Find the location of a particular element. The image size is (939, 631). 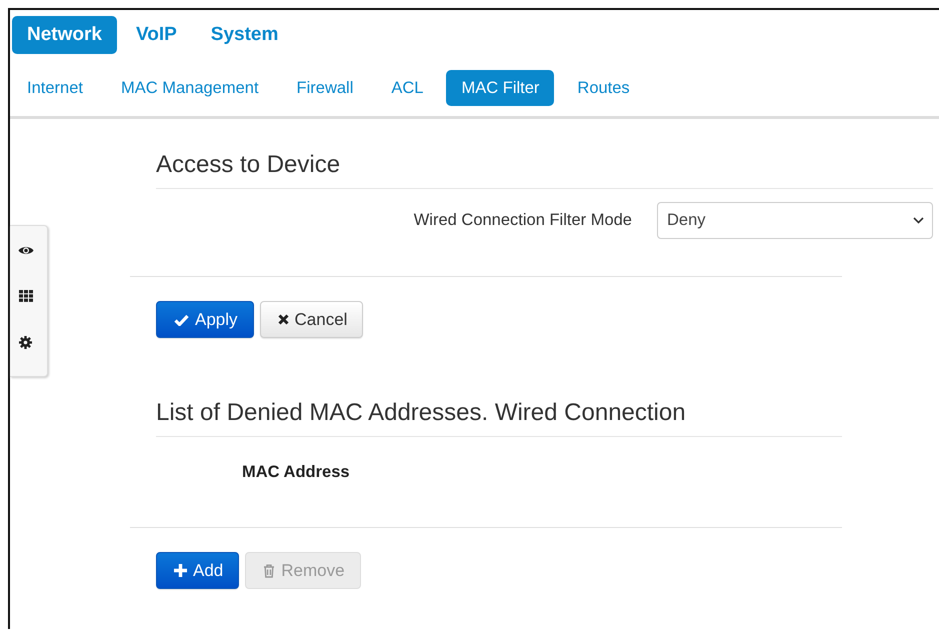

apply-button: Apply is located at coordinates (205, 319).